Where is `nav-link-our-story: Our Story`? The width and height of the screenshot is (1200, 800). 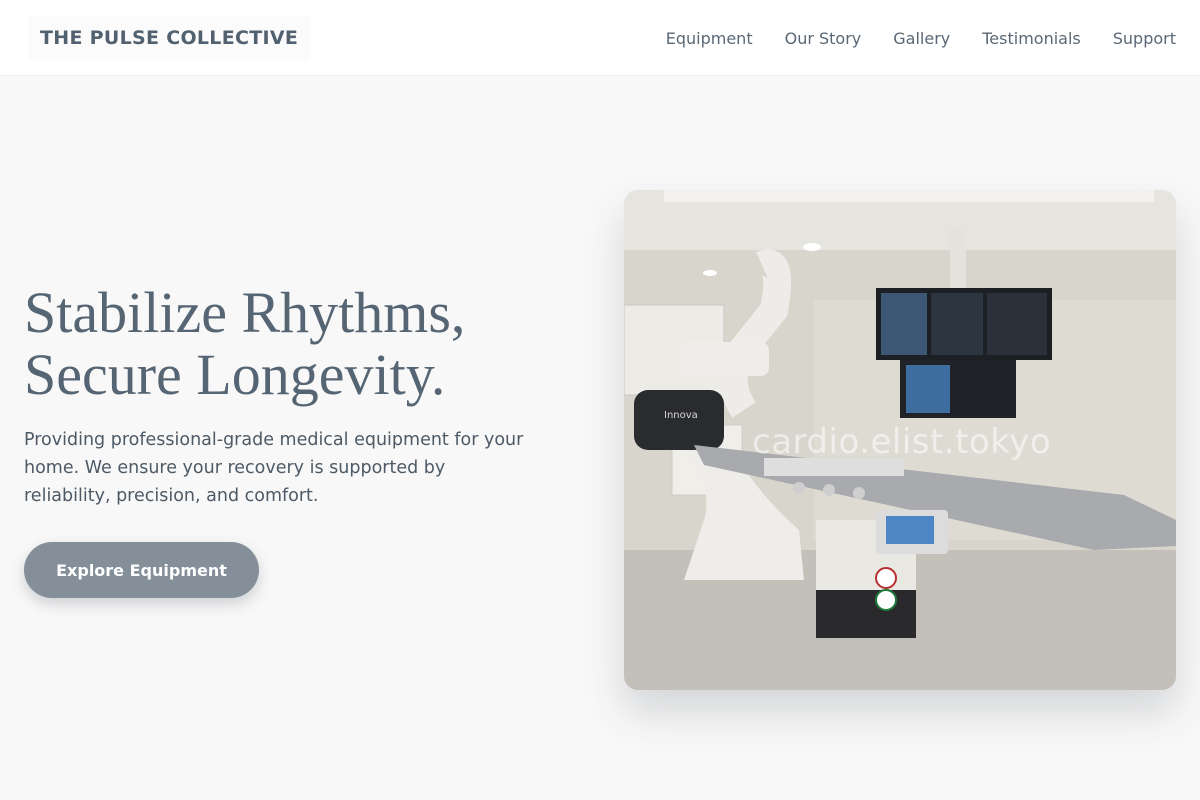
nav-link-our-story: Our Story is located at coordinates (823, 38).